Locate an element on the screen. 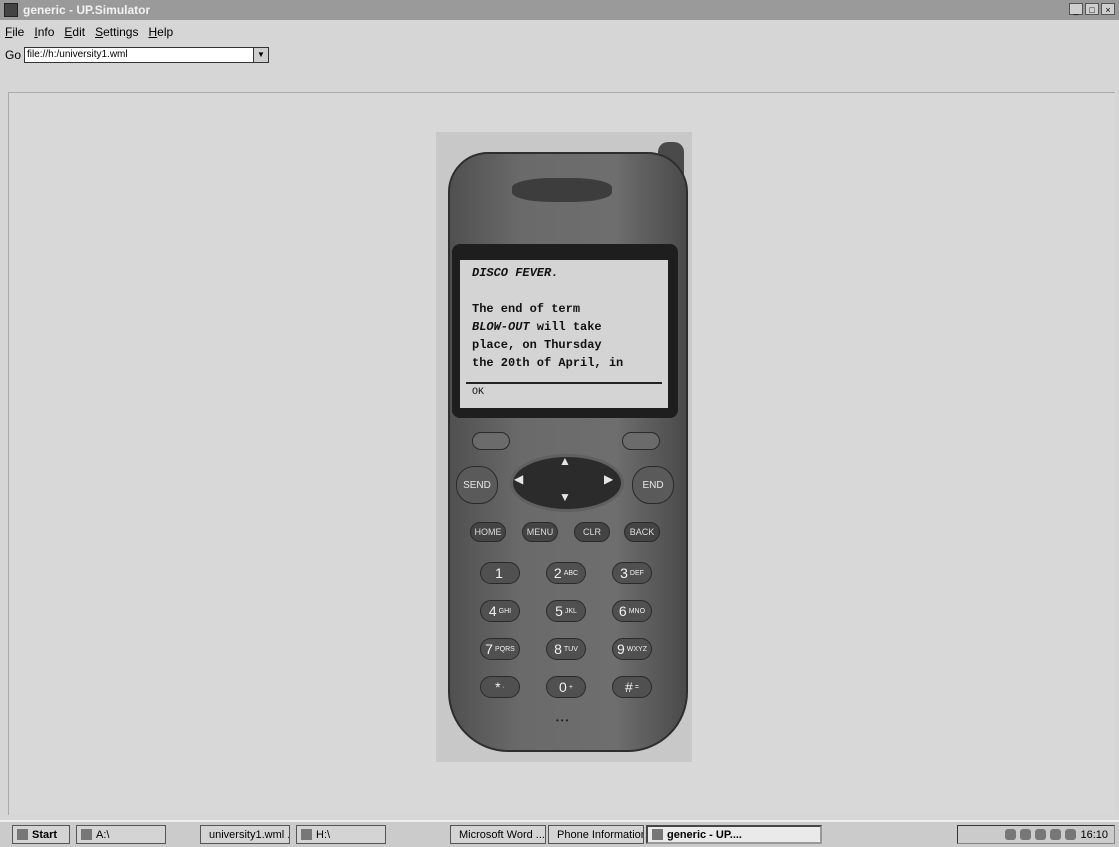 The width and height of the screenshot is (1119, 847). home-button: HOME is located at coordinates (488, 532).